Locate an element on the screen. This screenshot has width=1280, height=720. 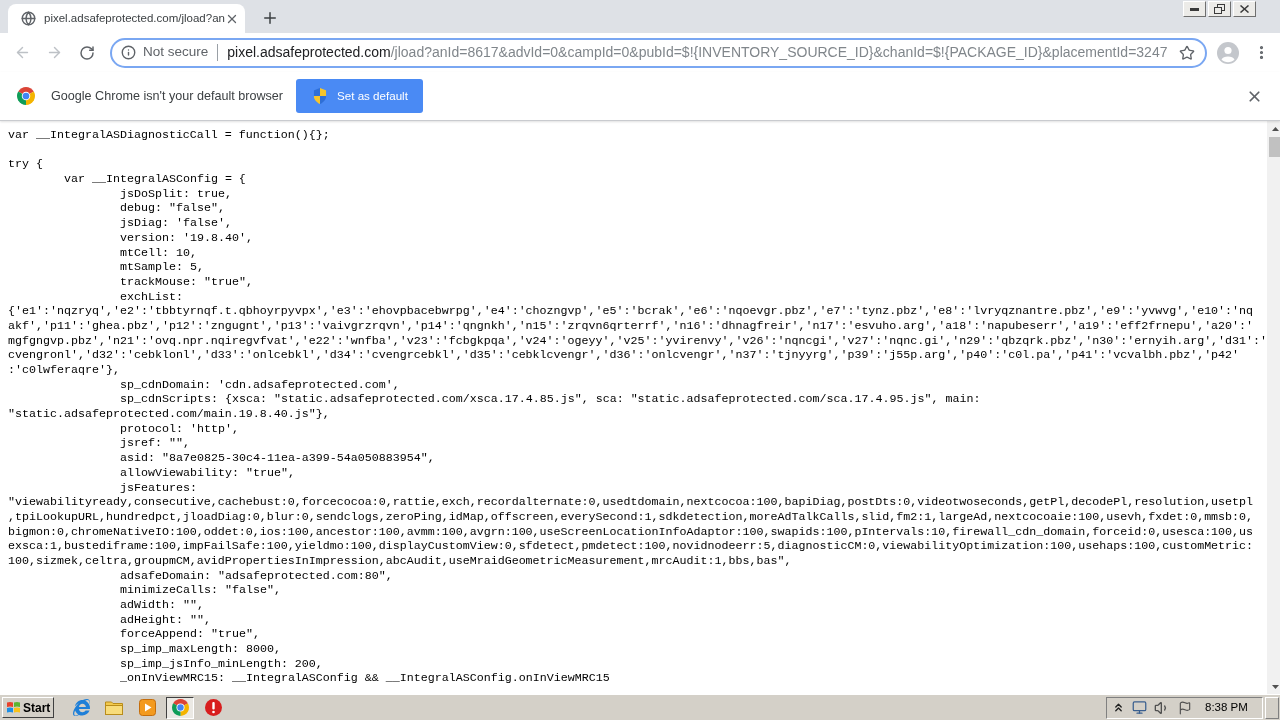
close-button is located at coordinates (1244, 9).